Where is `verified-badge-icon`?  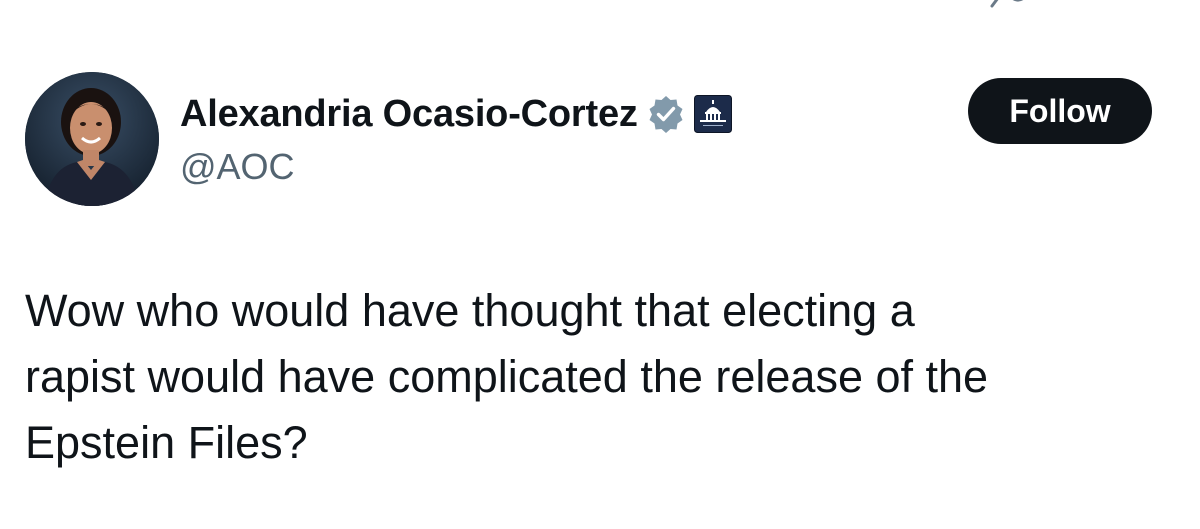
verified-badge-icon is located at coordinates (666, 114).